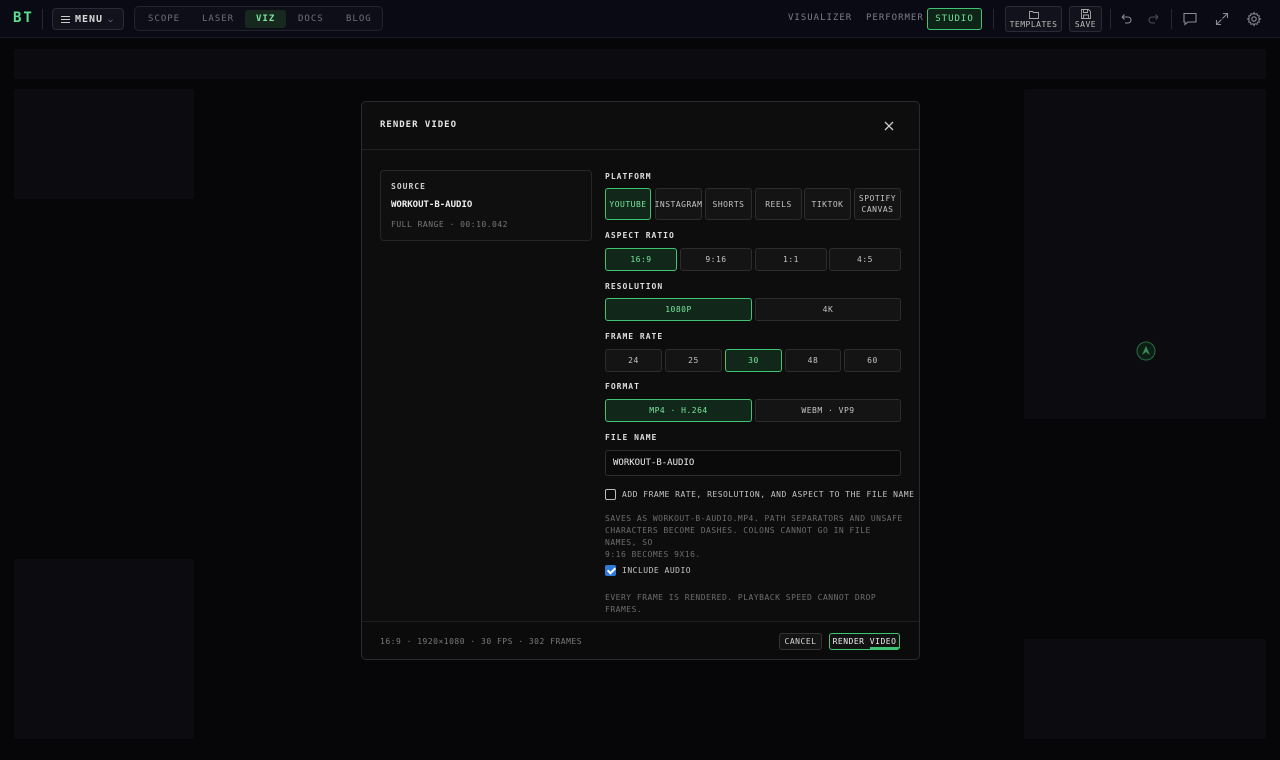 This screenshot has height=760, width=1280. What do you see at coordinates (889, 126) in the screenshot?
I see `close-icon` at bounding box center [889, 126].